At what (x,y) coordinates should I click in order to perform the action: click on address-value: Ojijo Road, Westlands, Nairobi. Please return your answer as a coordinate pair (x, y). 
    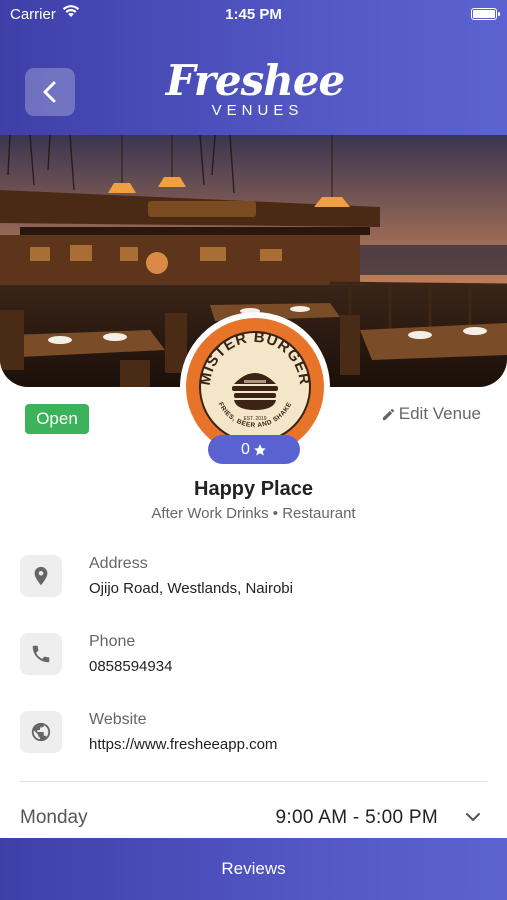
    Looking at the image, I should click on (191, 588).